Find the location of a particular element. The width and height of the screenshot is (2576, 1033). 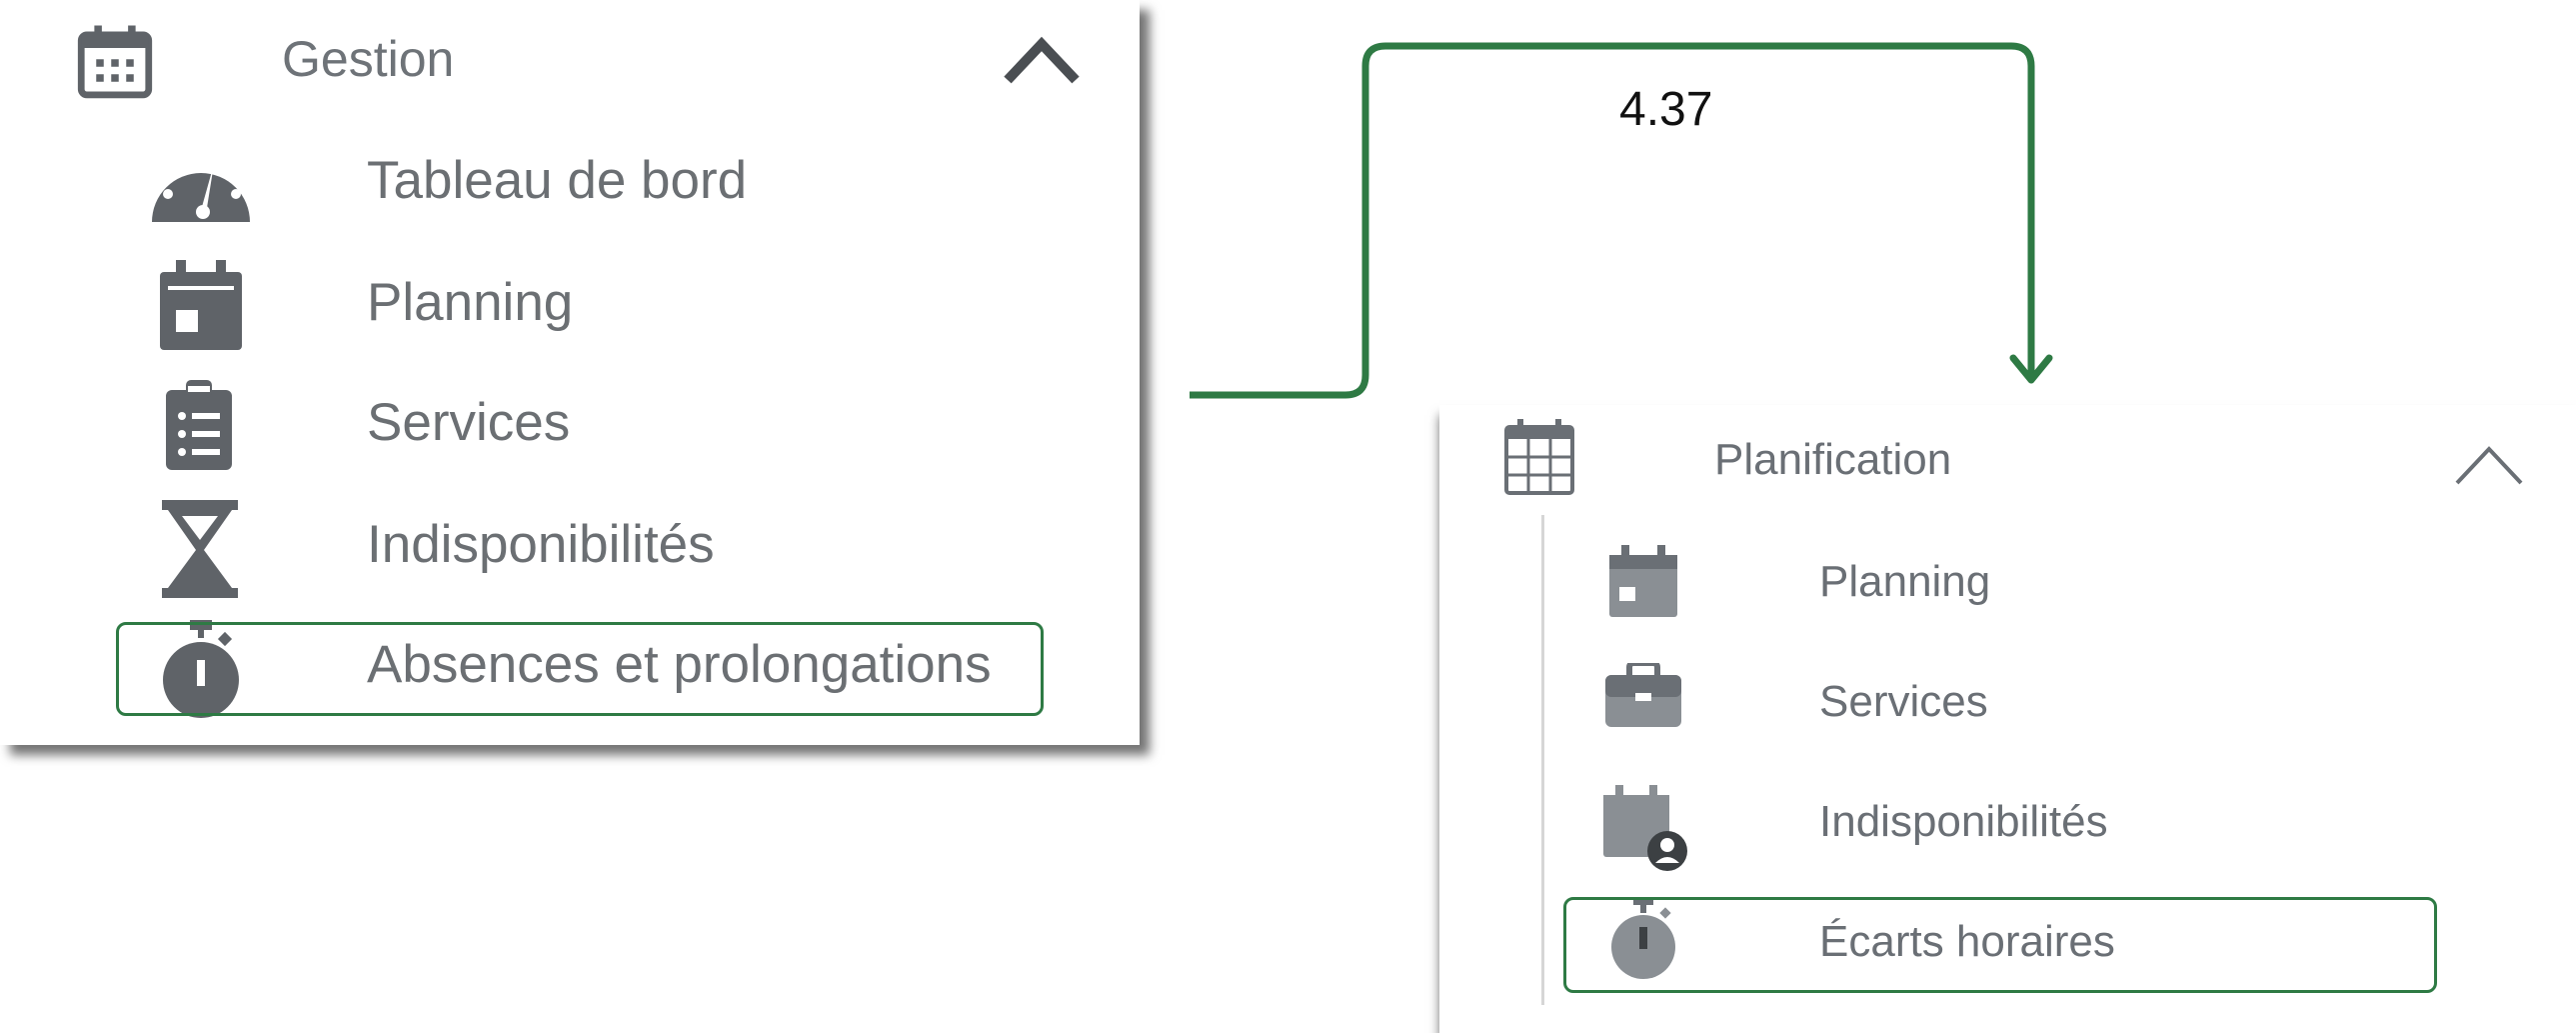

calendar-grid-icon is located at coordinates (1539, 458).